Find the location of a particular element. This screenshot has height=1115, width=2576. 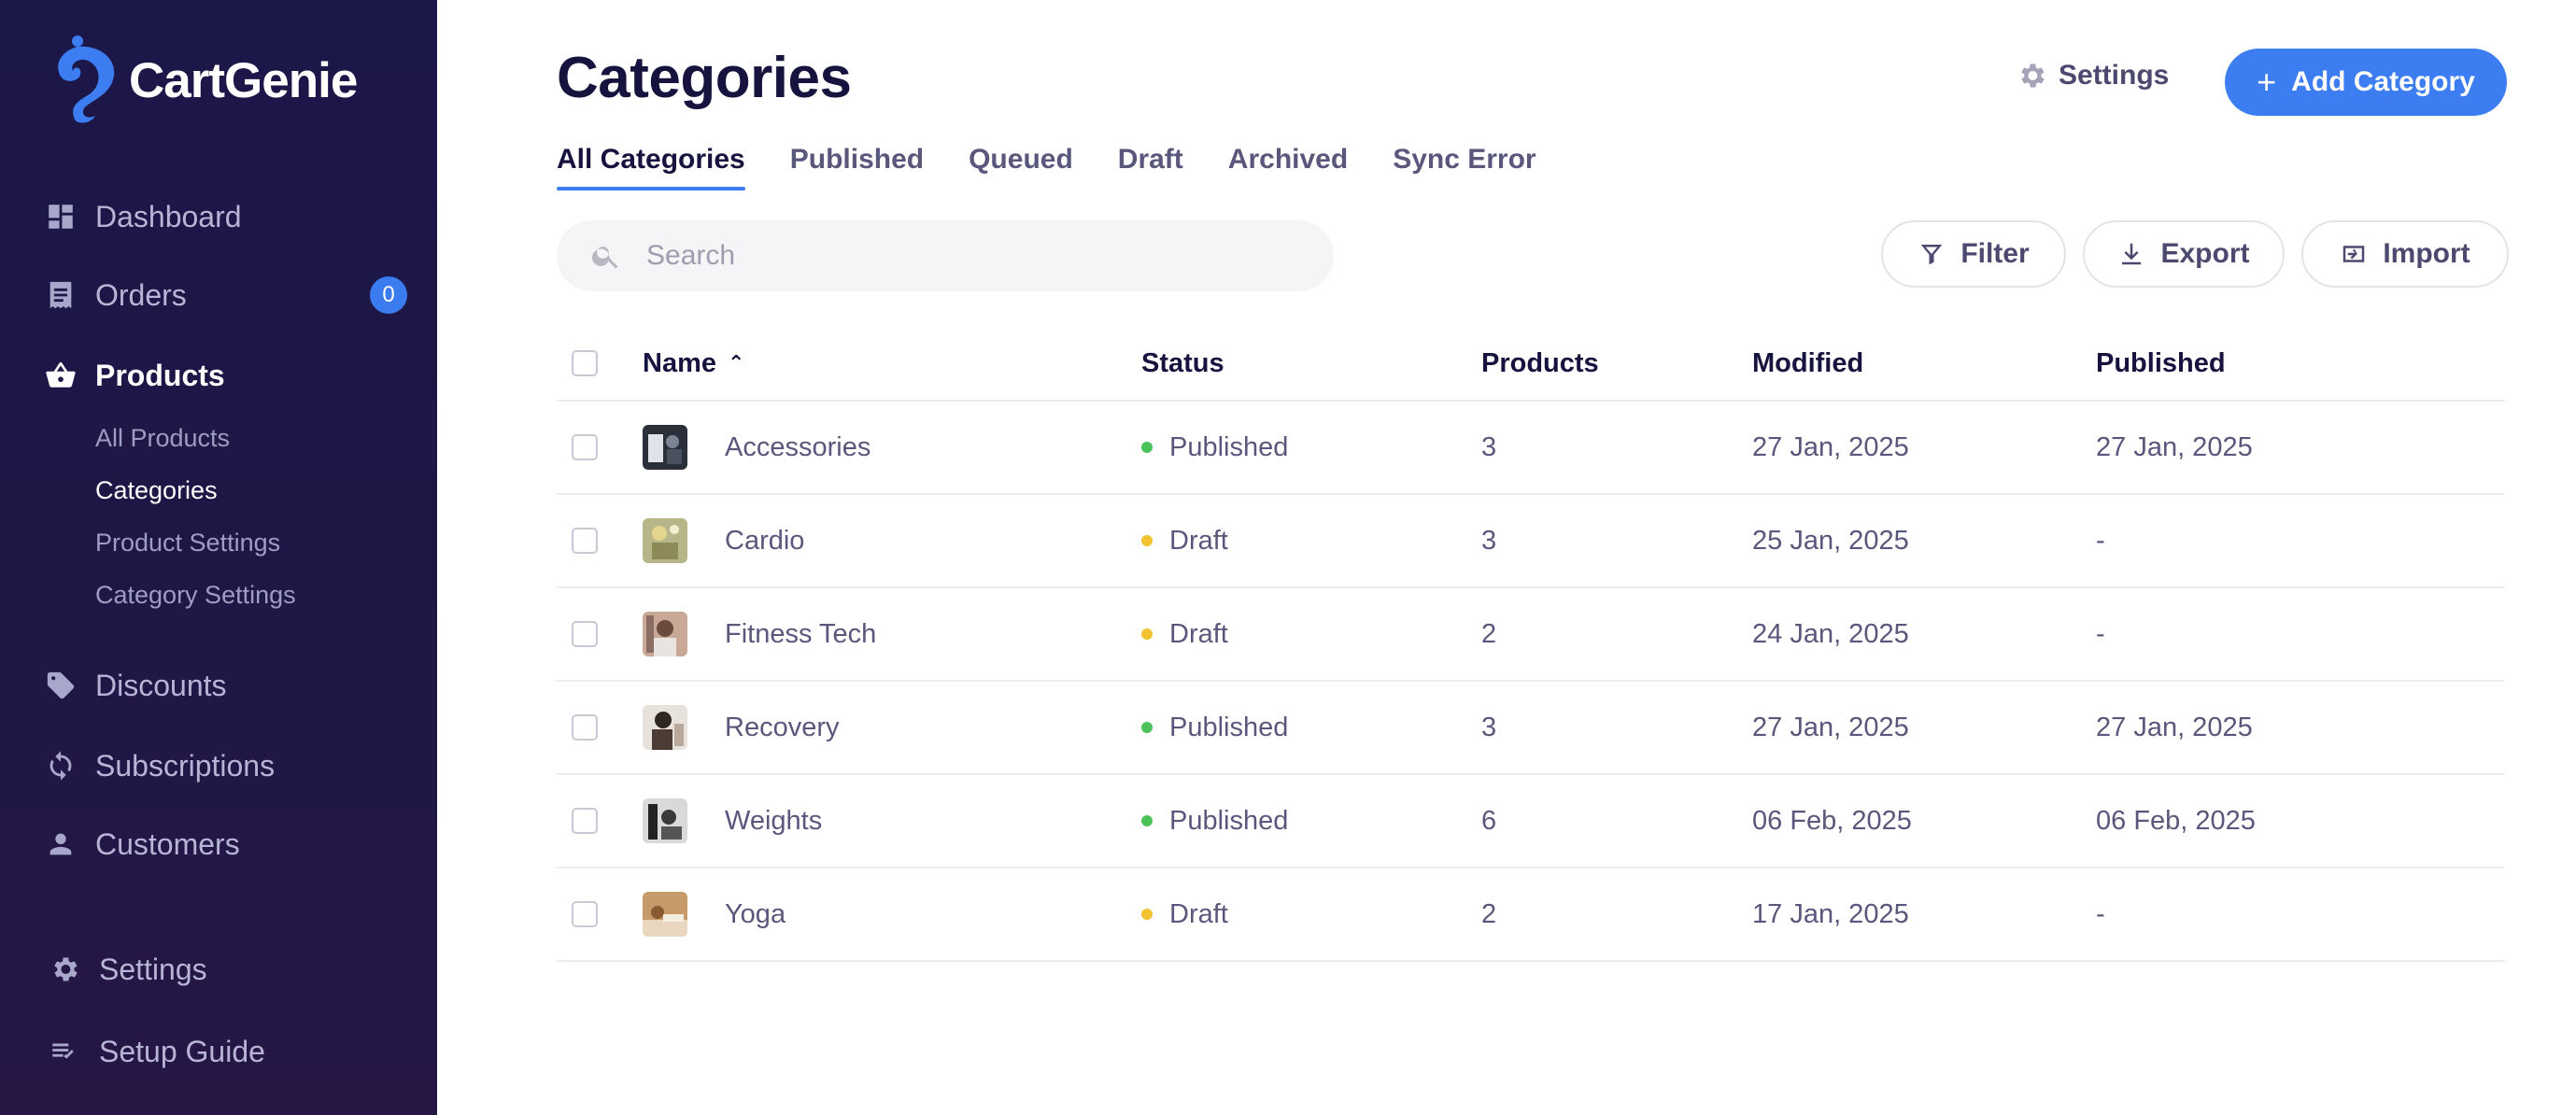

receipt-icon is located at coordinates (61, 295).